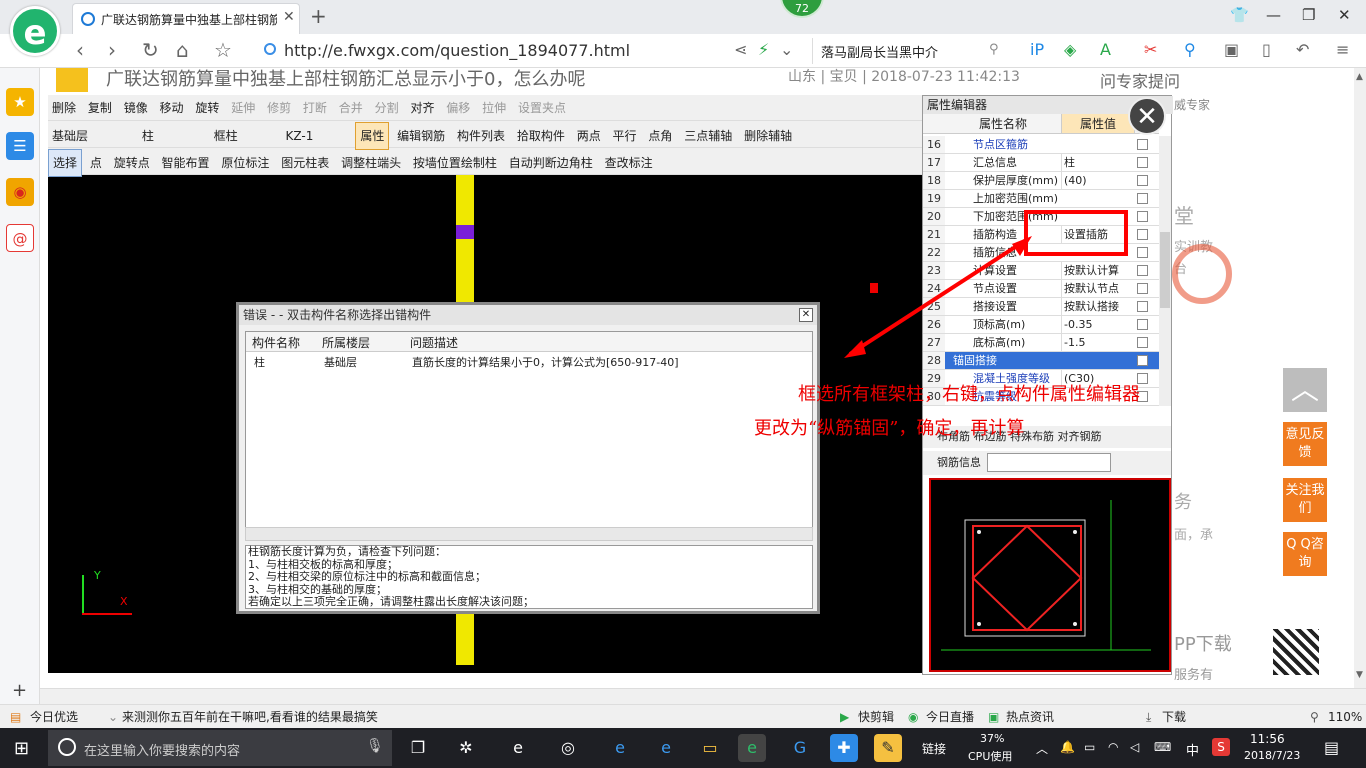 The width and height of the screenshot is (1366, 768). Describe the element at coordinates (96, 163) in the screenshot. I see `point-button: 点` at that location.